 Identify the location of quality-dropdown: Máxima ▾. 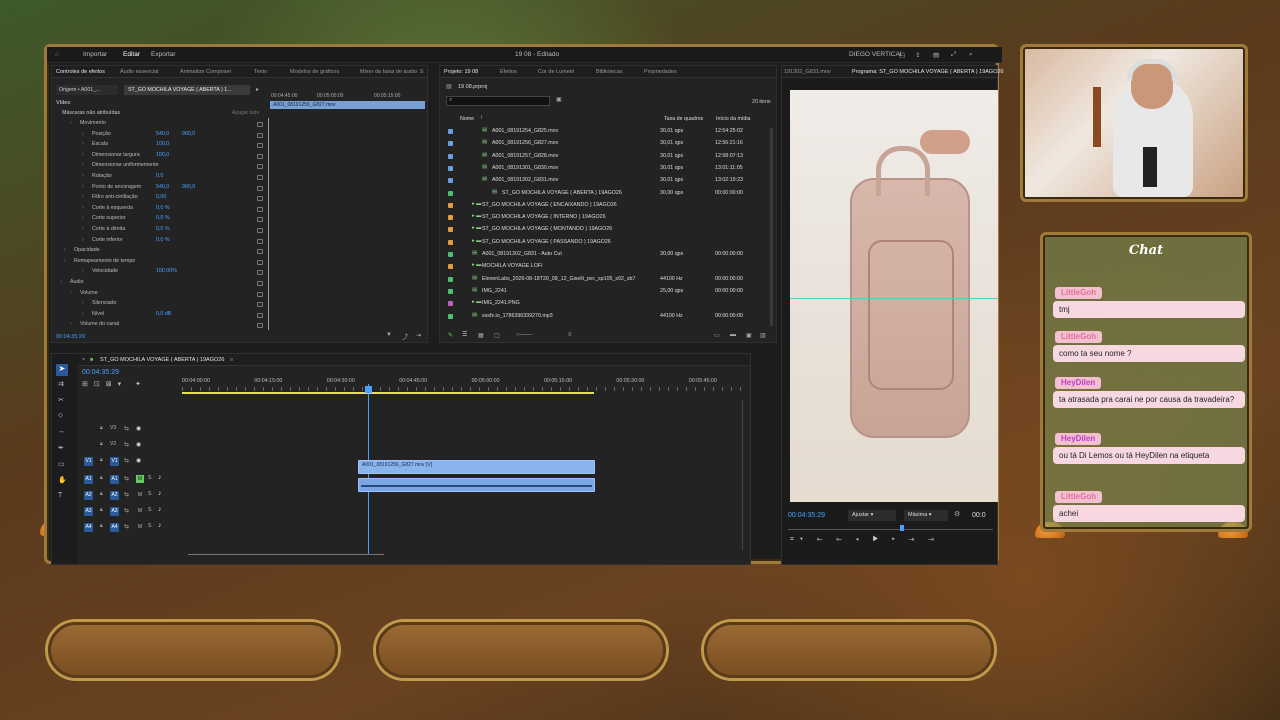
(926, 515).